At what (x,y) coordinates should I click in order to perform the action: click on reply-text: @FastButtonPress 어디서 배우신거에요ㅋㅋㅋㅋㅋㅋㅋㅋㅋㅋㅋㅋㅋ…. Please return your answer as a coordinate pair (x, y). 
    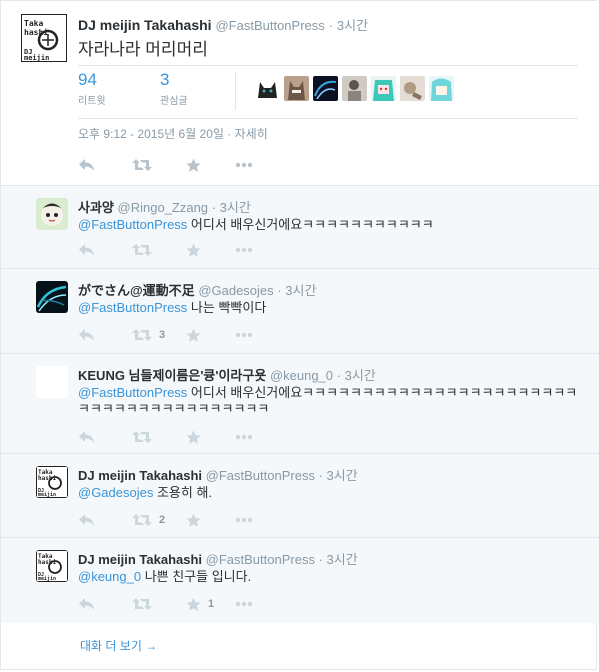
    Looking at the image, I should click on (333, 401).